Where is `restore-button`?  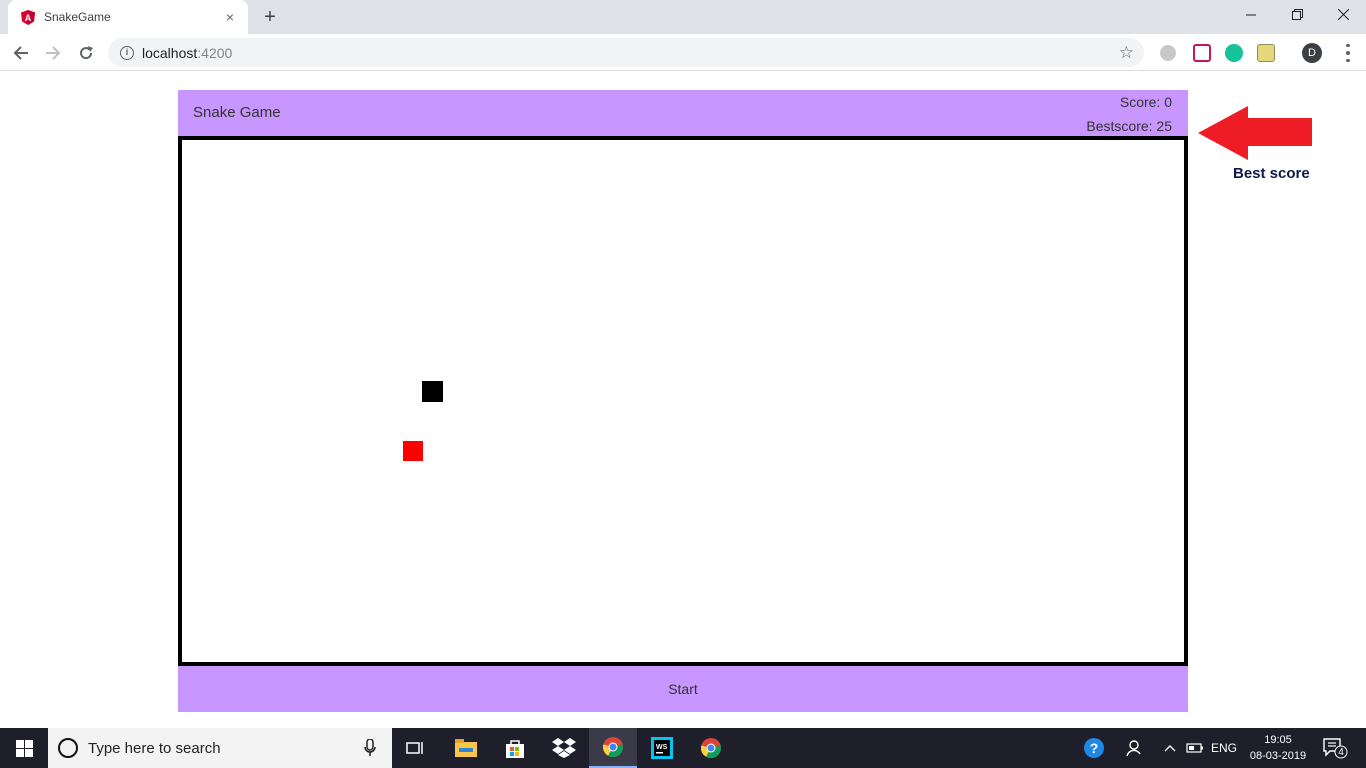 restore-button is located at coordinates (1297, 15).